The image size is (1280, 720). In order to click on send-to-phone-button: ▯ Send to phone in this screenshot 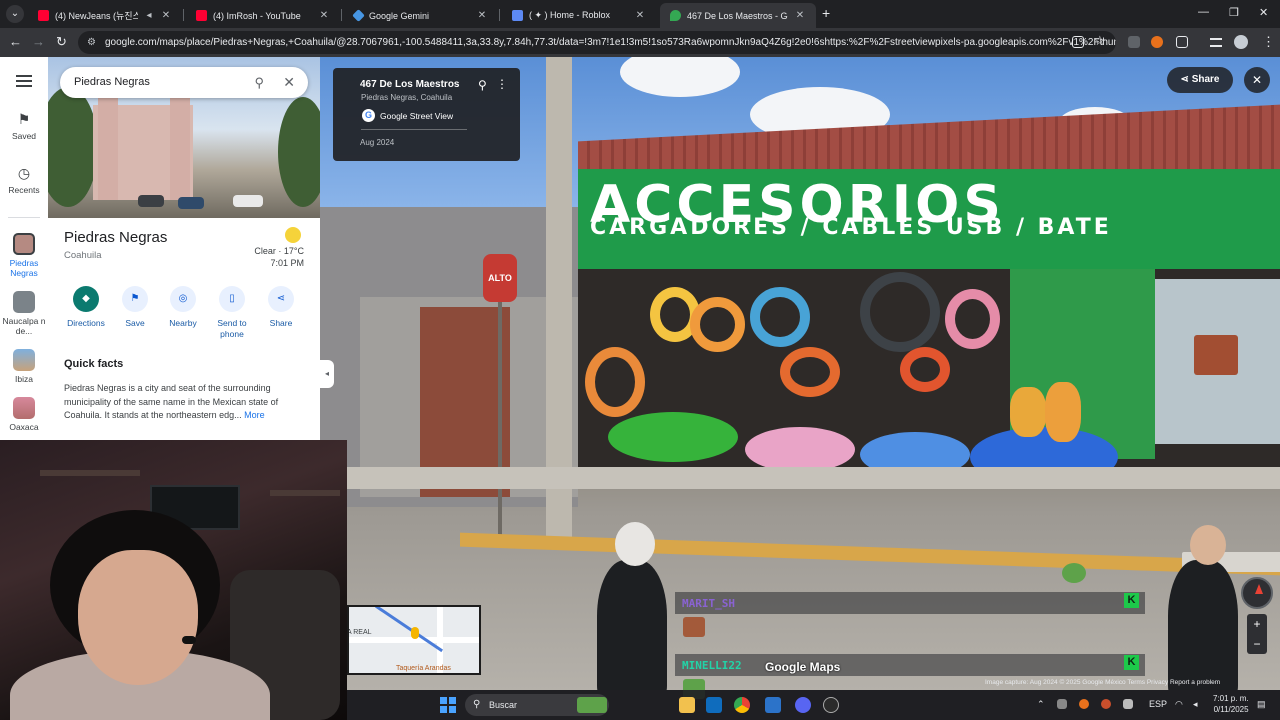, I will do `click(232, 313)`.